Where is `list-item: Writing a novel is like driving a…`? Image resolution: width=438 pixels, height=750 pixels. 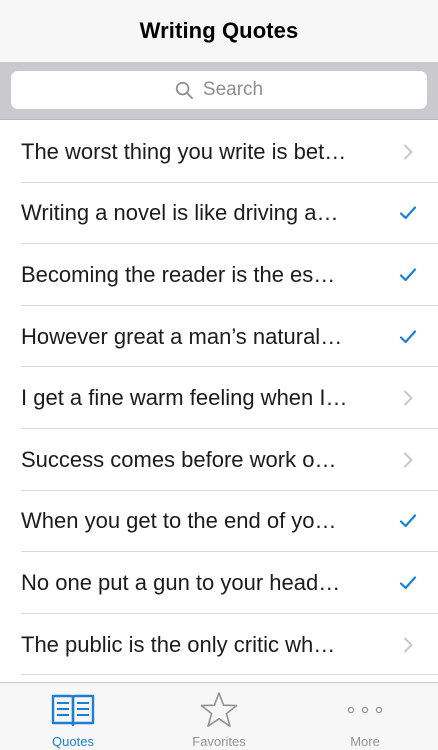 list-item: Writing a novel is like driving a… is located at coordinates (219, 214).